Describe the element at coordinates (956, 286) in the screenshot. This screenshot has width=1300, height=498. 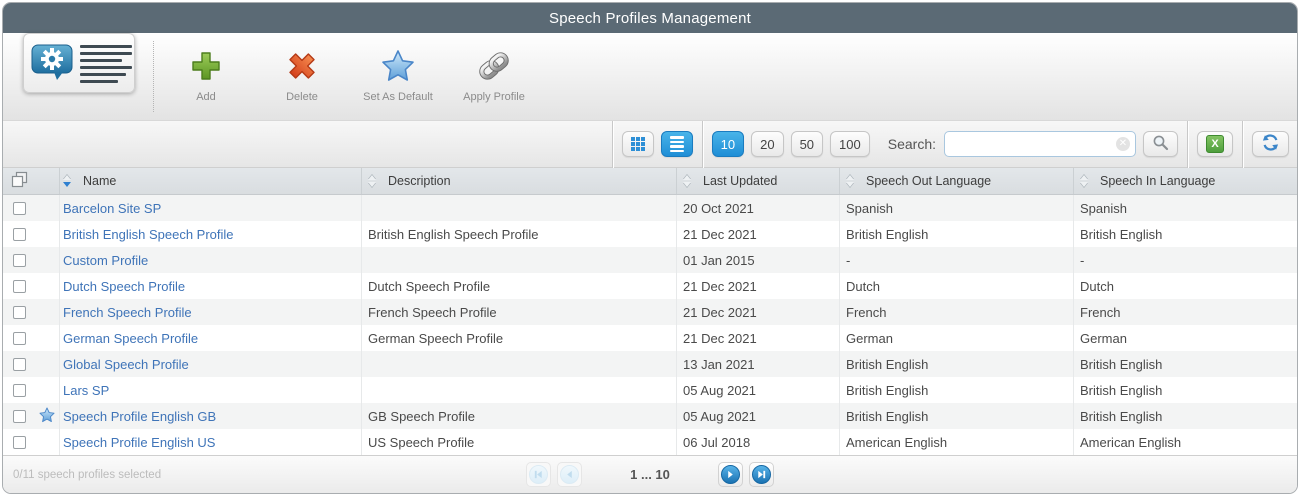
I see `row-speech-out: Dutch` at that location.